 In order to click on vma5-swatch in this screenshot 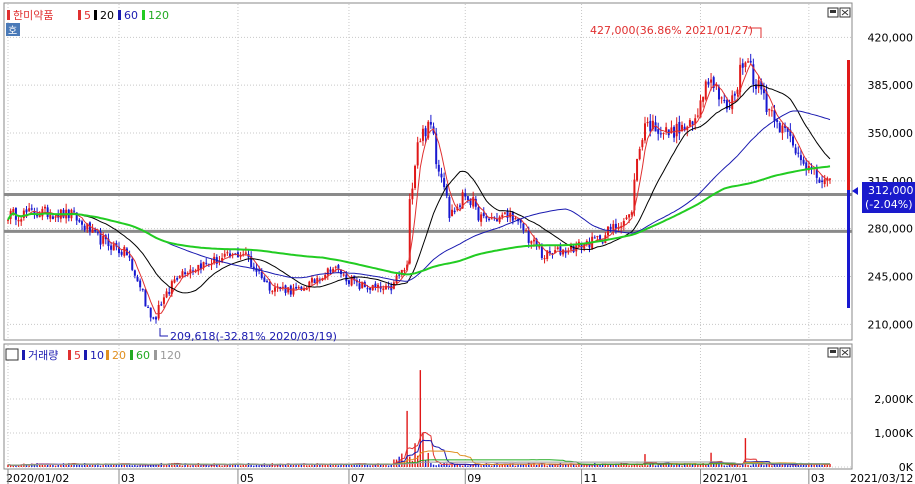, I will do `click(69, 355)`.